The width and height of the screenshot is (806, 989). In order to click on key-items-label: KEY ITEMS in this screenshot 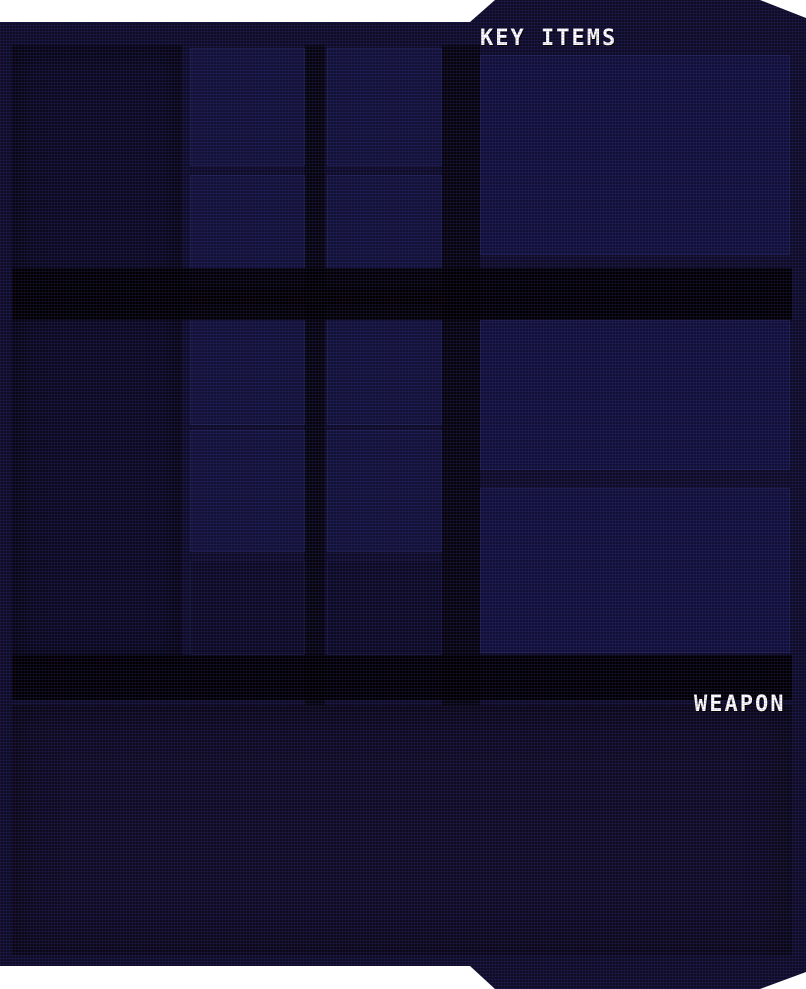, I will do `click(549, 38)`.